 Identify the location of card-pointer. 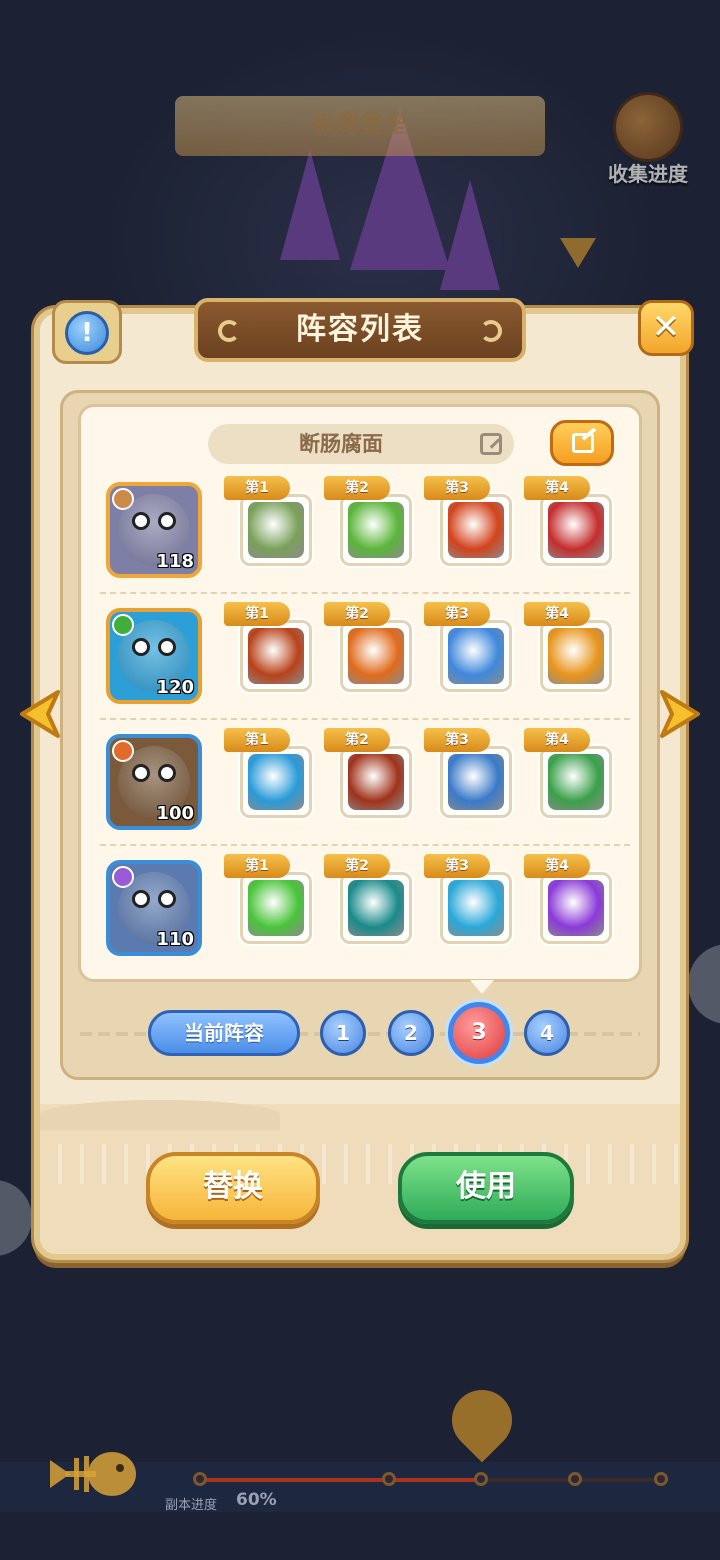
(482, 987).